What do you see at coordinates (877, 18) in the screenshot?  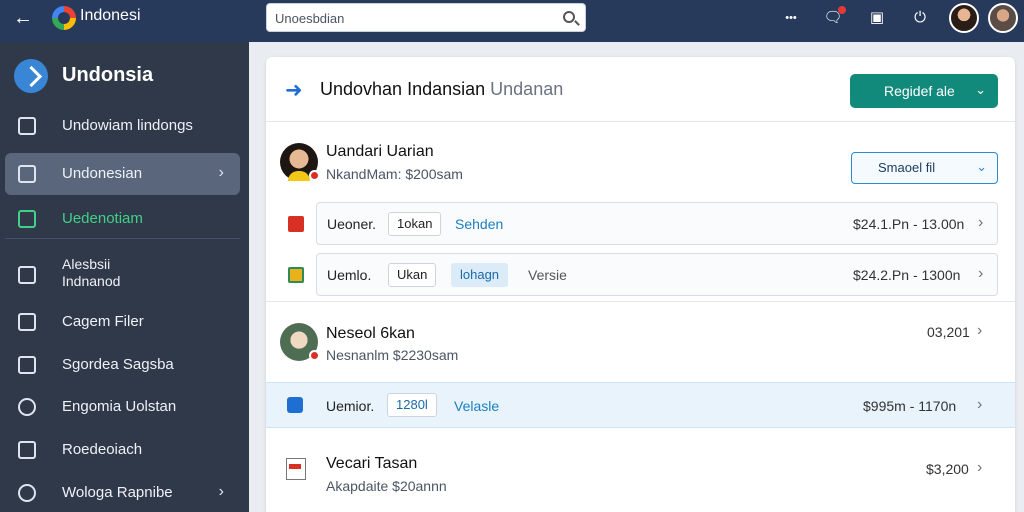 I see `message-icon: ▣` at bounding box center [877, 18].